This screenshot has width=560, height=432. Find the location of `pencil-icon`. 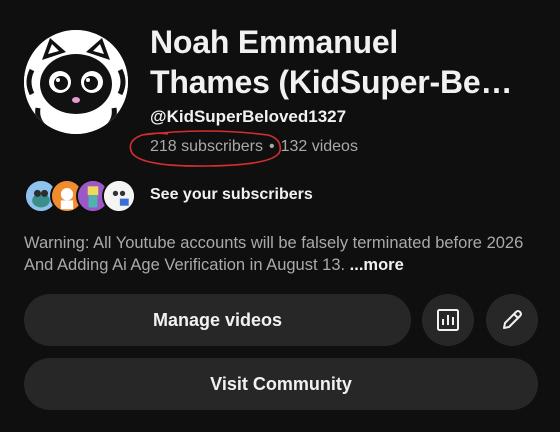

pencil-icon is located at coordinates (512, 319).